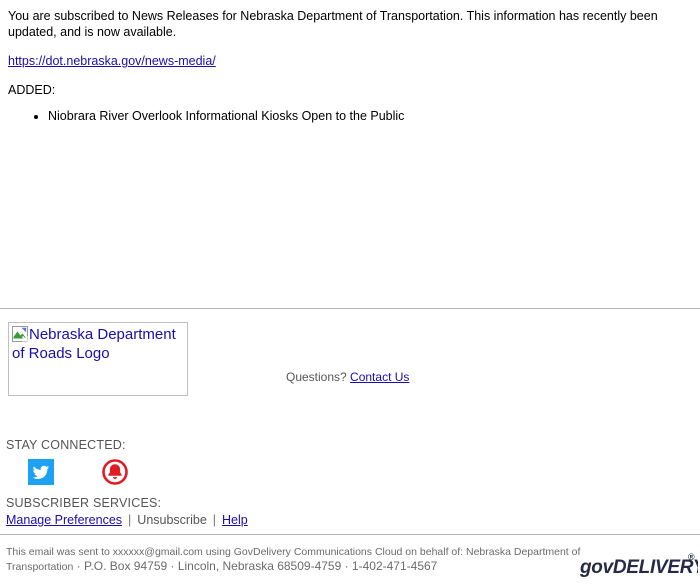  What do you see at coordinates (94, 344) in the screenshot?
I see `broken-image-alt-label: Nebraska Department of Roads Logo` at bounding box center [94, 344].